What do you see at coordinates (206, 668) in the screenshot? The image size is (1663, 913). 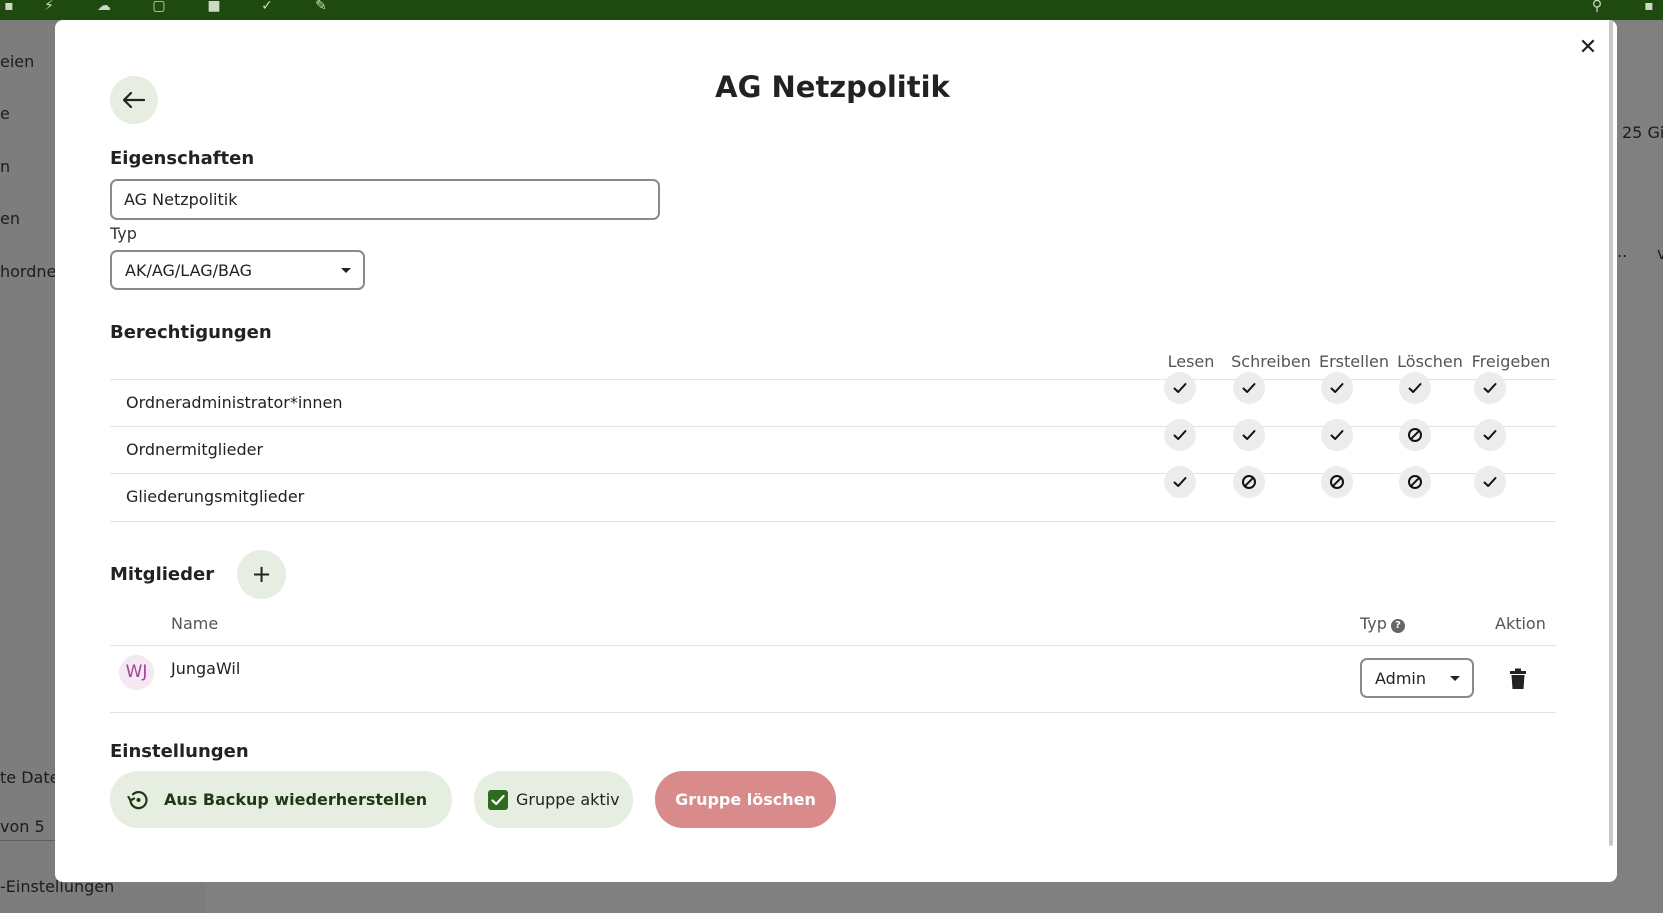 I see `member-name: JungaWil` at bounding box center [206, 668].